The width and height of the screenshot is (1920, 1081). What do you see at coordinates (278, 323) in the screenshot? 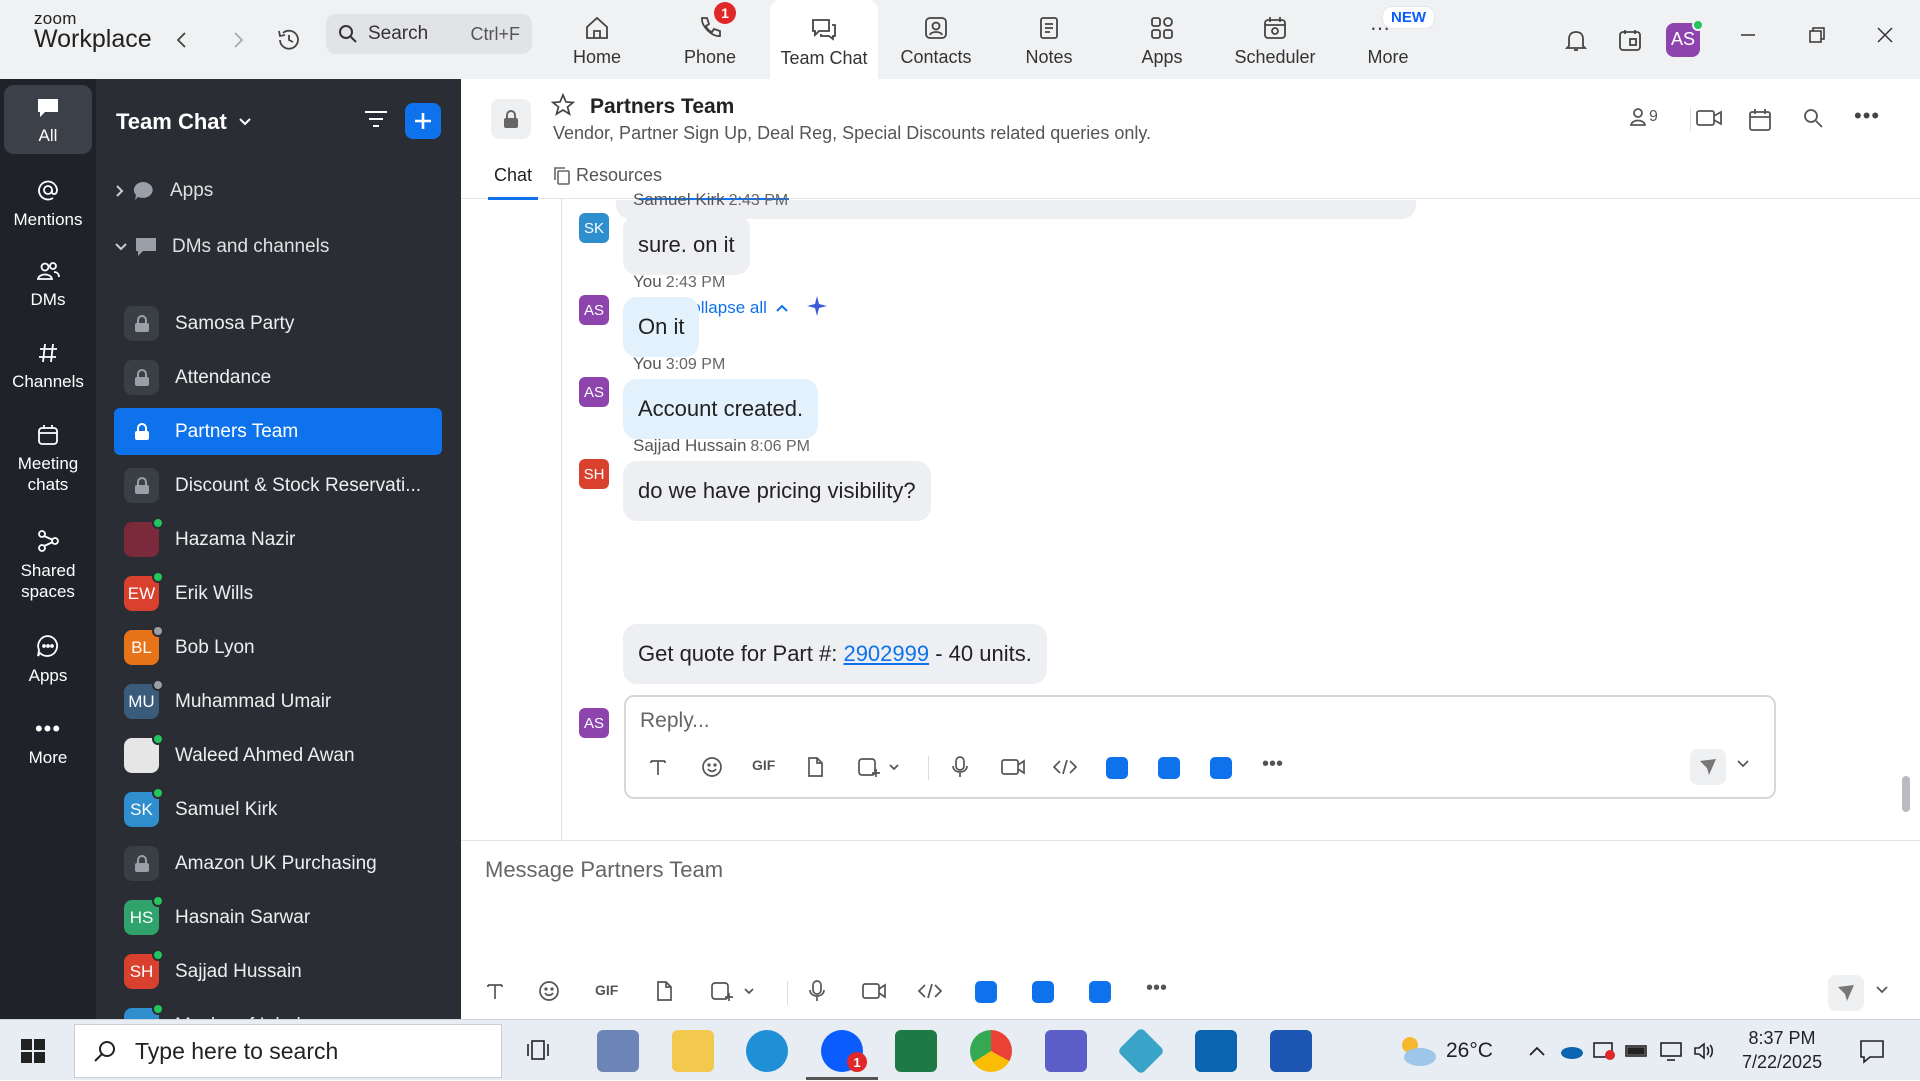
I see `sidebar-item: Samosa Party` at bounding box center [278, 323].